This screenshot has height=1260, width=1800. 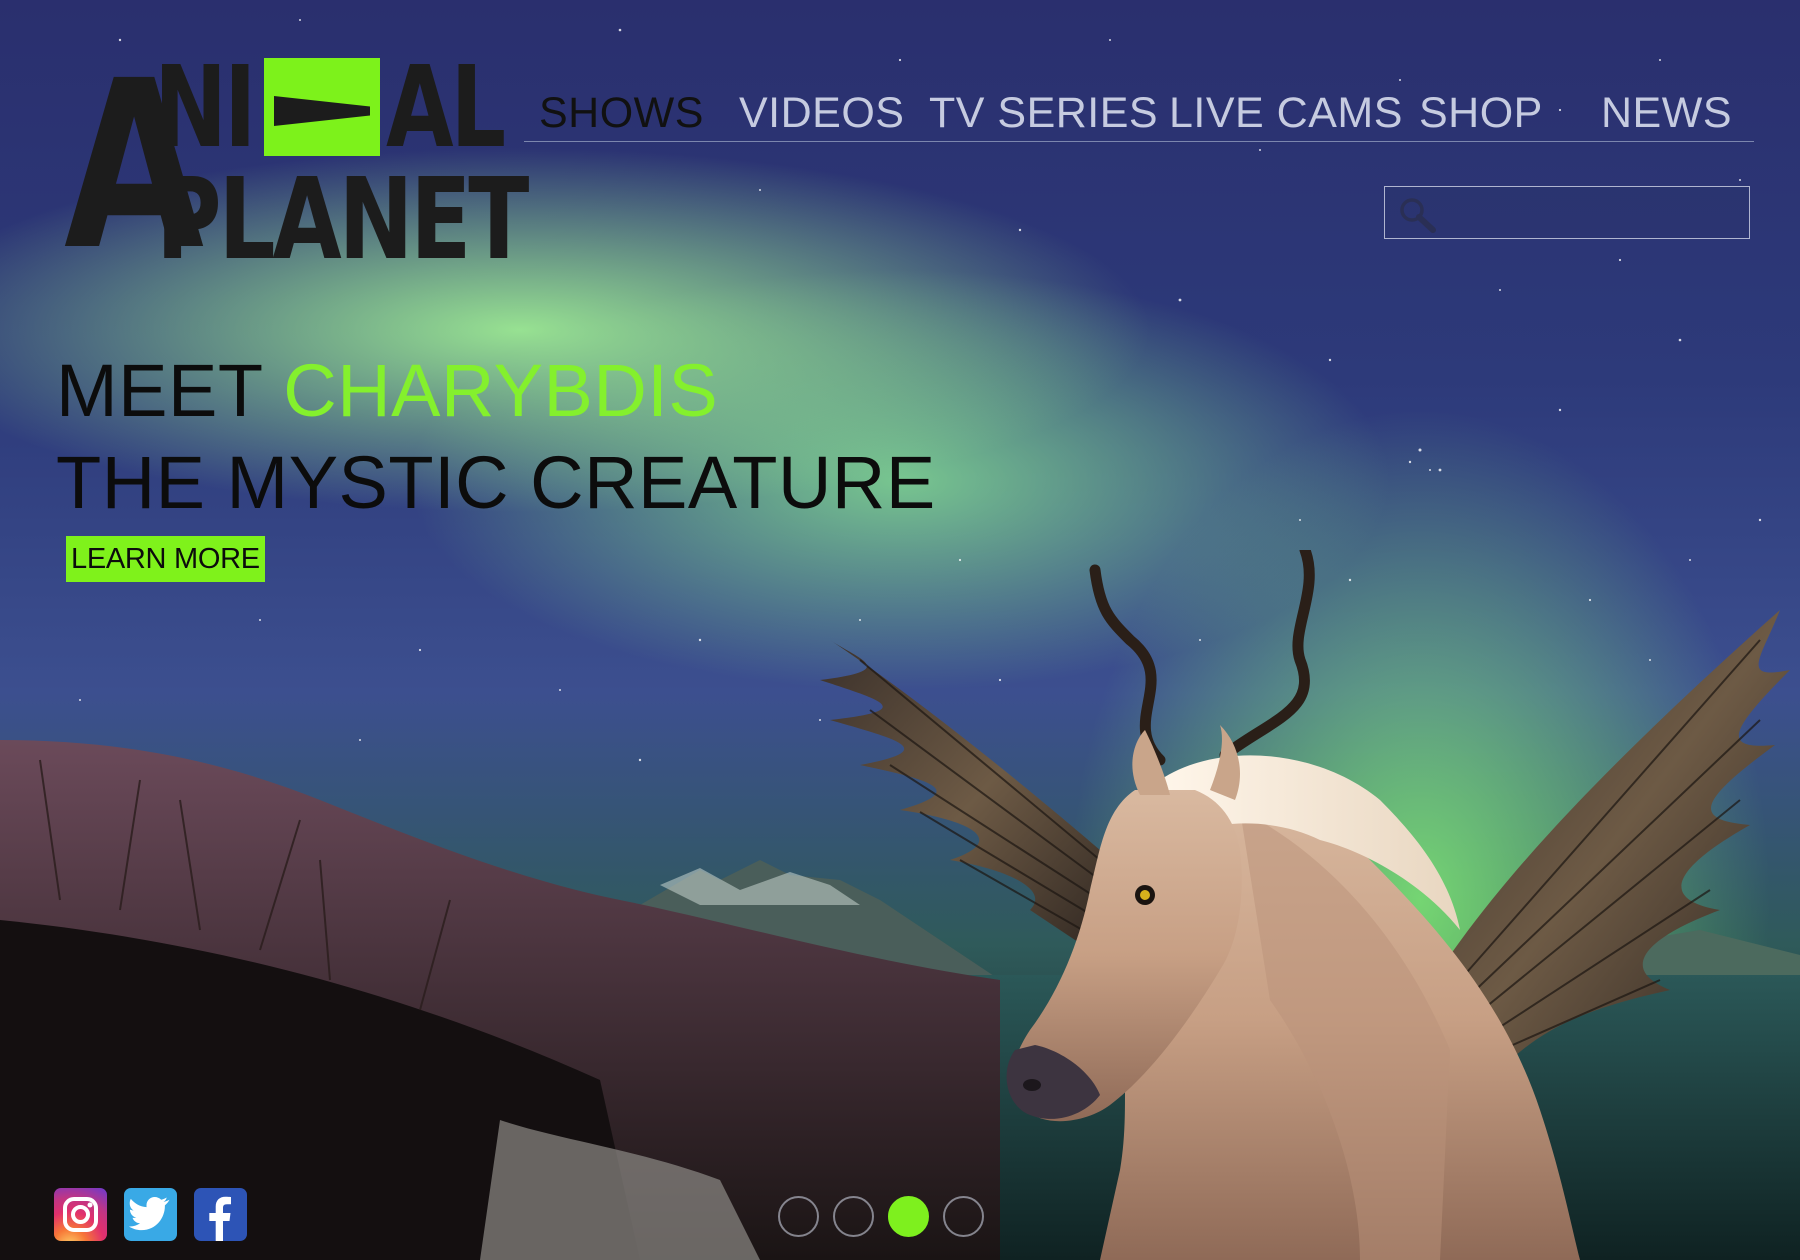 What do you see at coordinates (165, 559) in the screenshot?
I see `learn-more-button: LEARN MORE` at bounding box center [165, 559].